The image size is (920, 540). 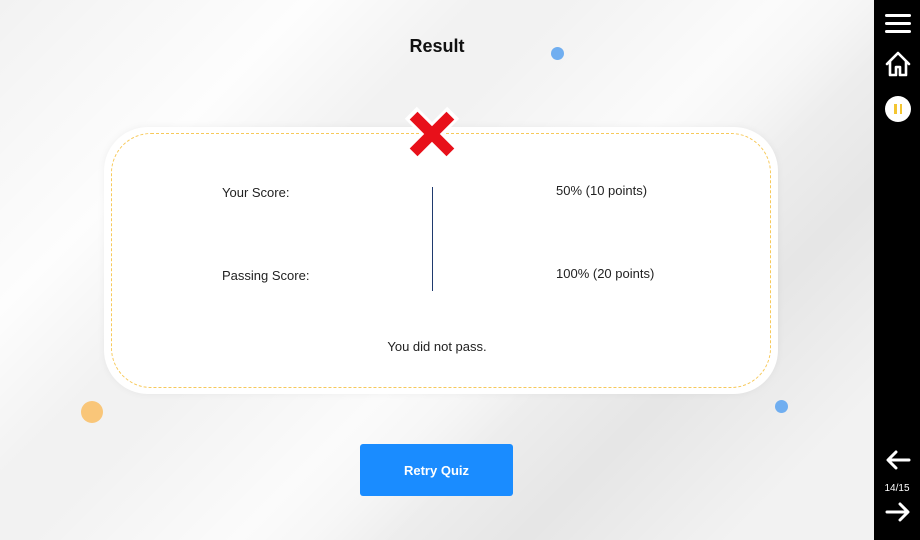 What do you see at coordinates (266, 275) in the screenshot?
I see `passing-score-label: Passing Score:` at bounding box center [266, 275].